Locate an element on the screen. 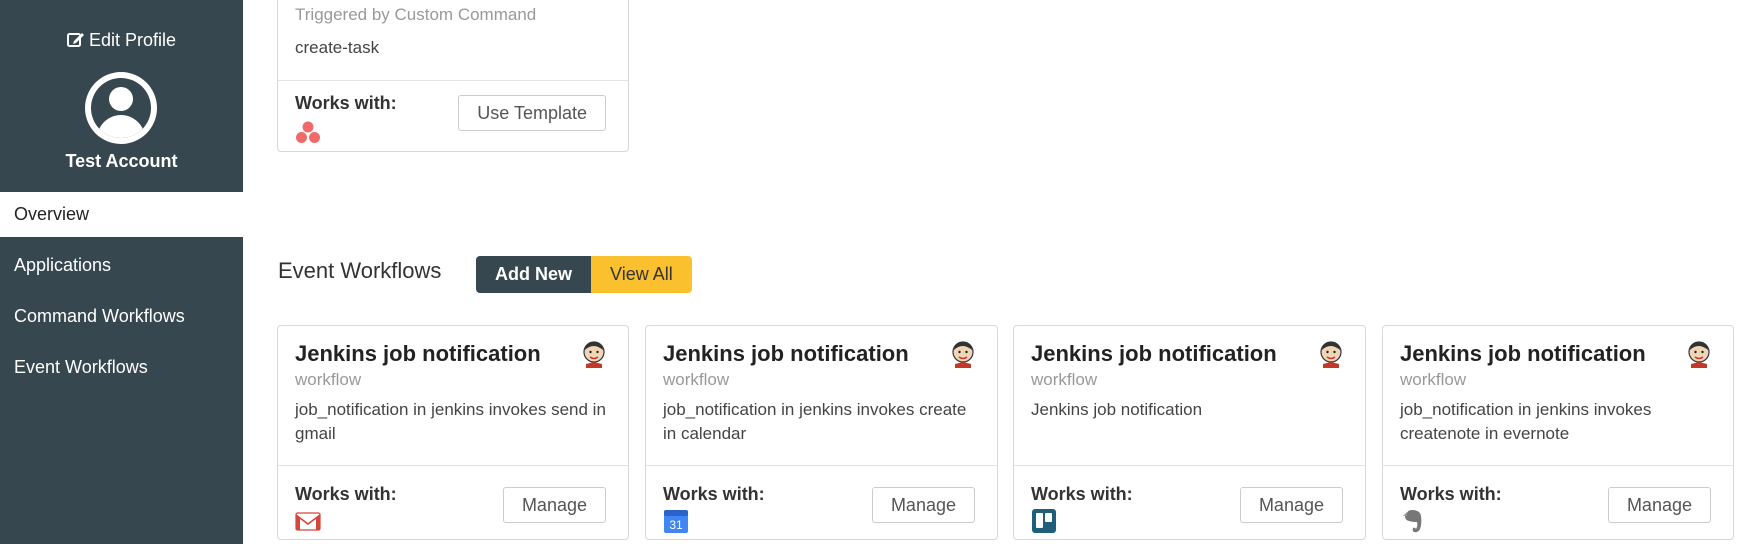  avatar is located at coordinates (121, 108).